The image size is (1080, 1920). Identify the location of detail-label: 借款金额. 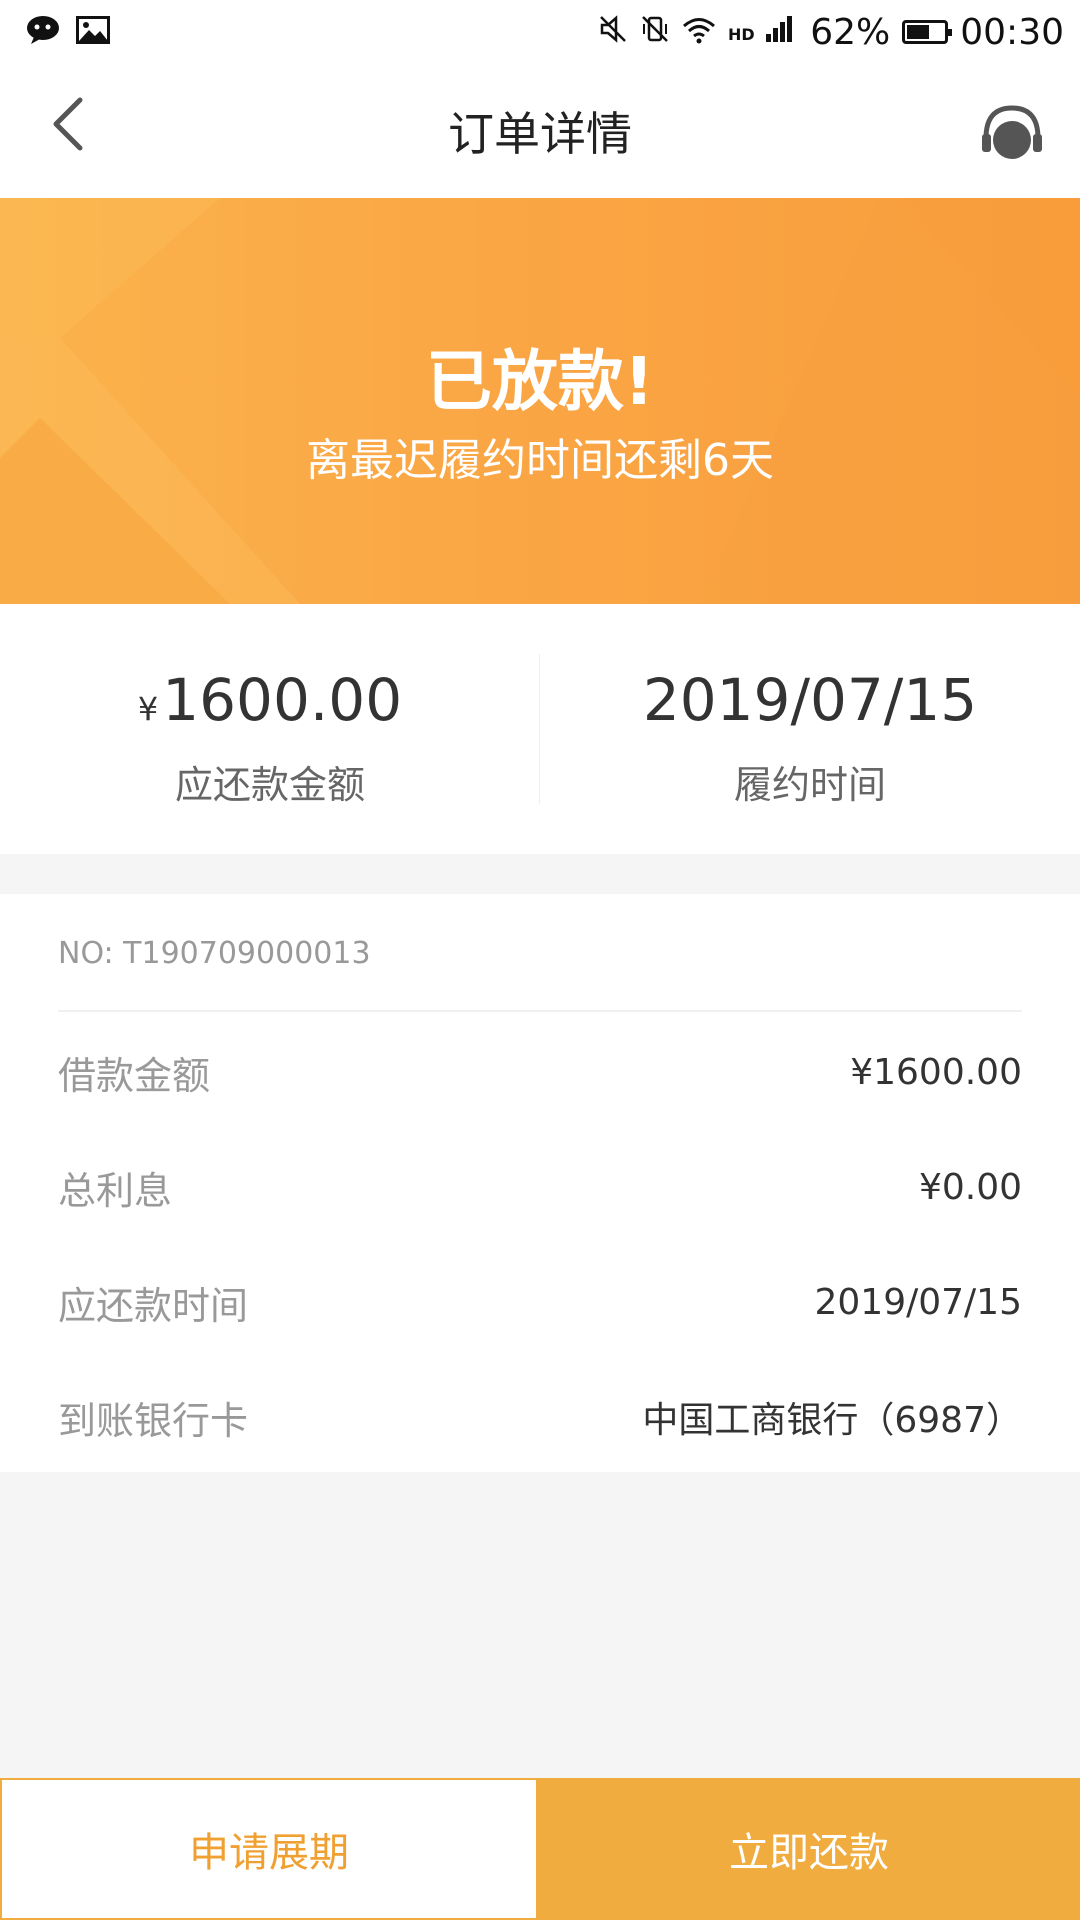
(134, 1075).